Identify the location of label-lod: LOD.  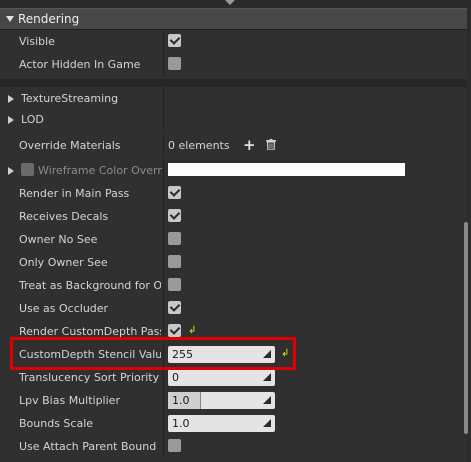
(32, 119).